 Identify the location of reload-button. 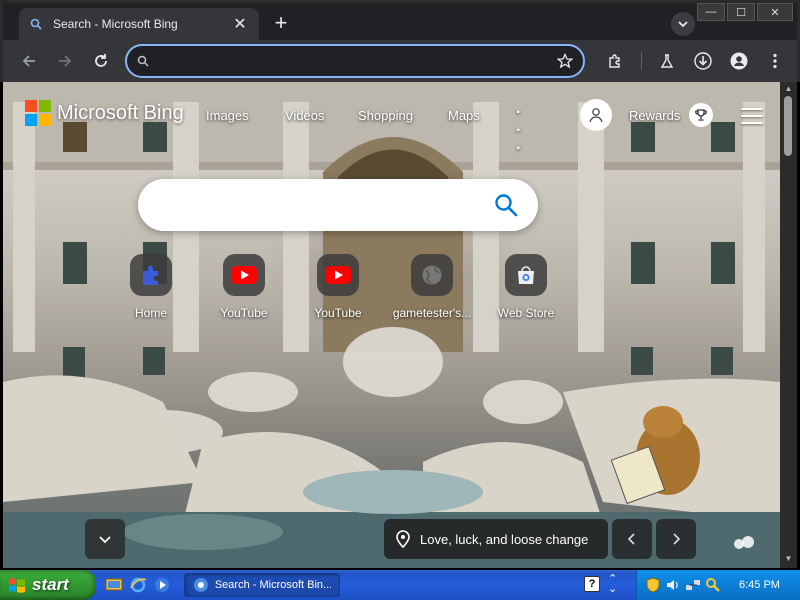
(101, 61).